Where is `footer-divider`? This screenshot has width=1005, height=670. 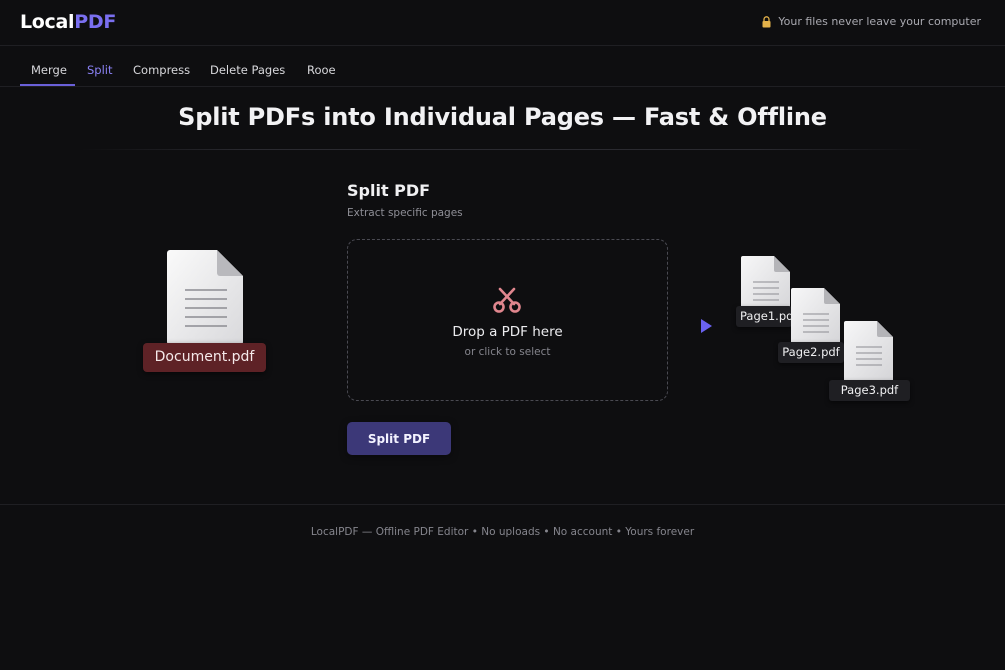 footer-divider is located at coordinates (502, 504).